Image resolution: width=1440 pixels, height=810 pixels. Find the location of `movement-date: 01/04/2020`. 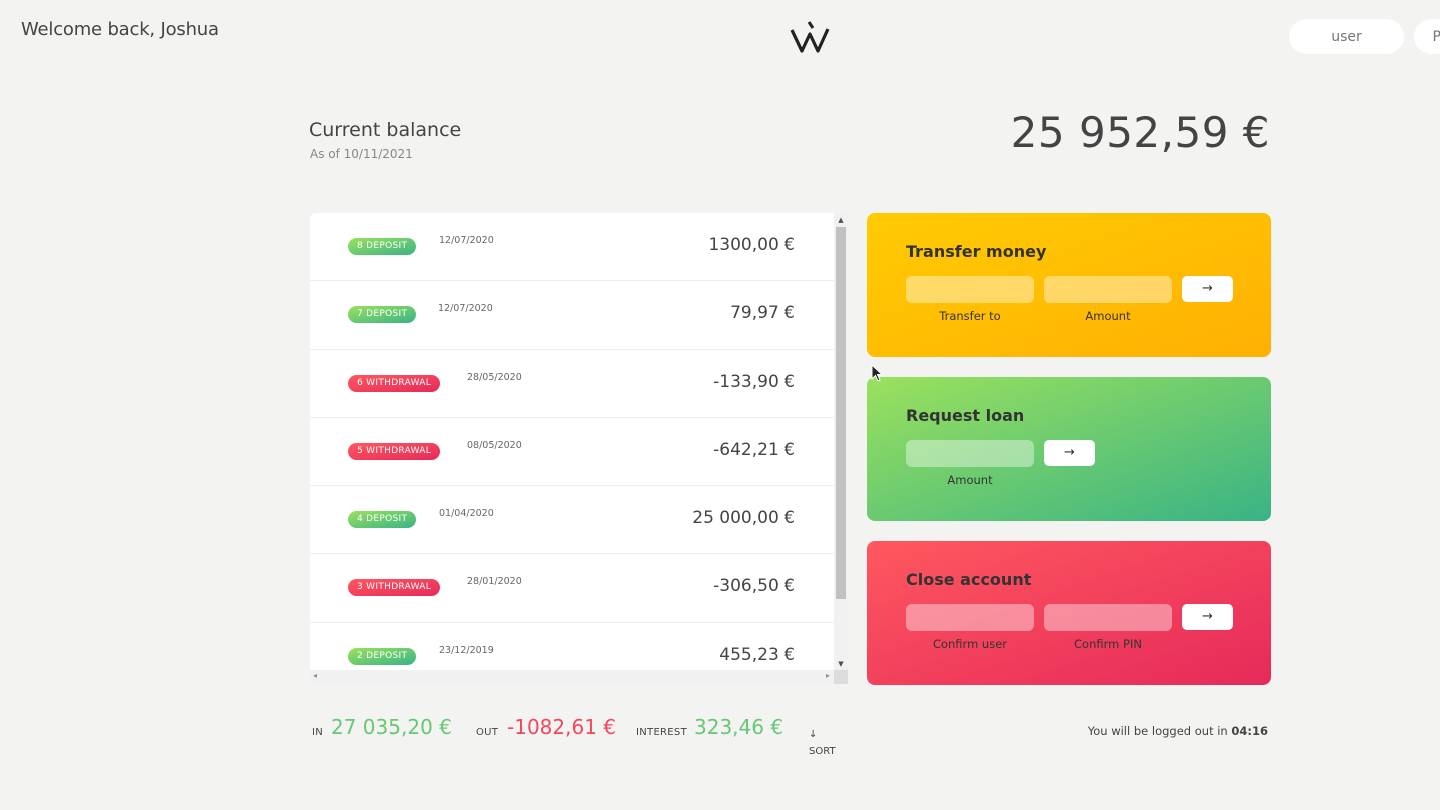

movement-date: 01/04/2020 is located at coordinates (466, 514).